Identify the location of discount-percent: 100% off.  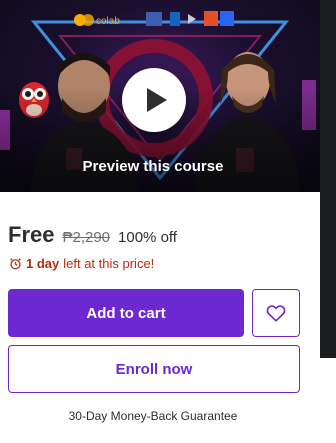
(147, 237).